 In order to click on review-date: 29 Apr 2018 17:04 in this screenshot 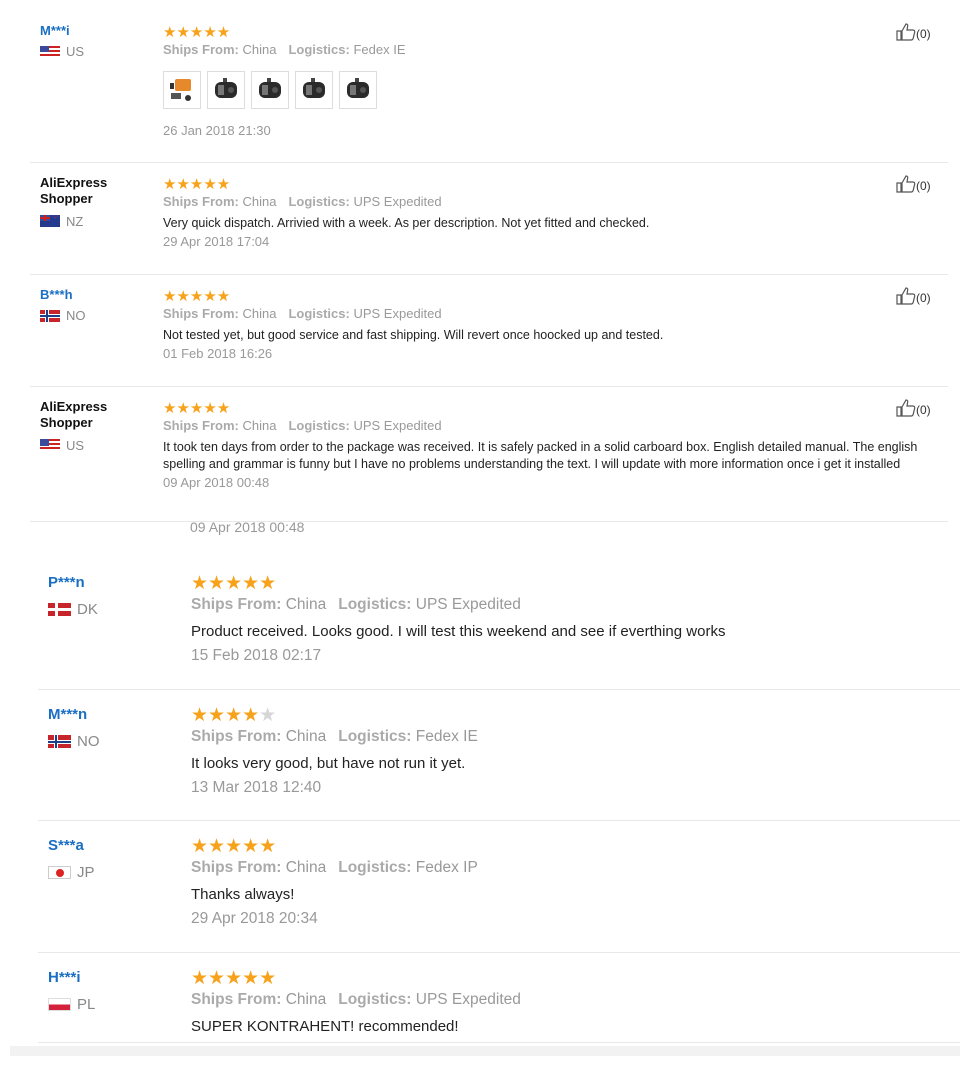, I will do `click(216, 241)`.